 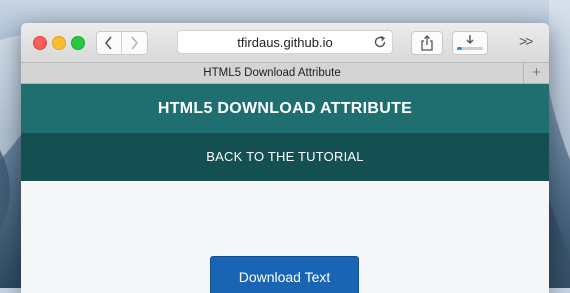 I want to click on back-arrow-icon, so click(x=108, y=43).